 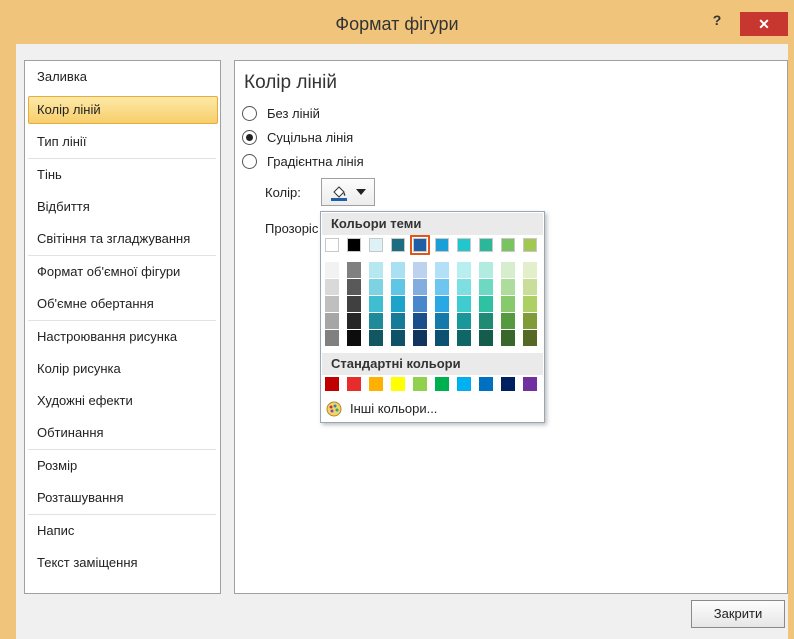 I want to click on nav-item: Обтинання, so click(x=123, y=433).